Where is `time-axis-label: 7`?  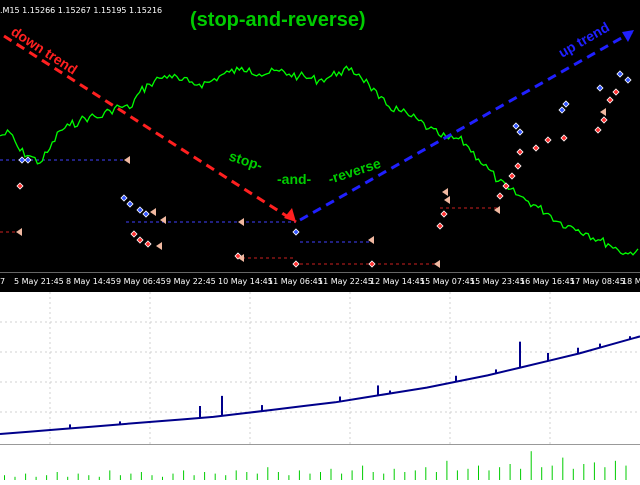 time-axis-label: 7 is located at coordinates (3, 281).